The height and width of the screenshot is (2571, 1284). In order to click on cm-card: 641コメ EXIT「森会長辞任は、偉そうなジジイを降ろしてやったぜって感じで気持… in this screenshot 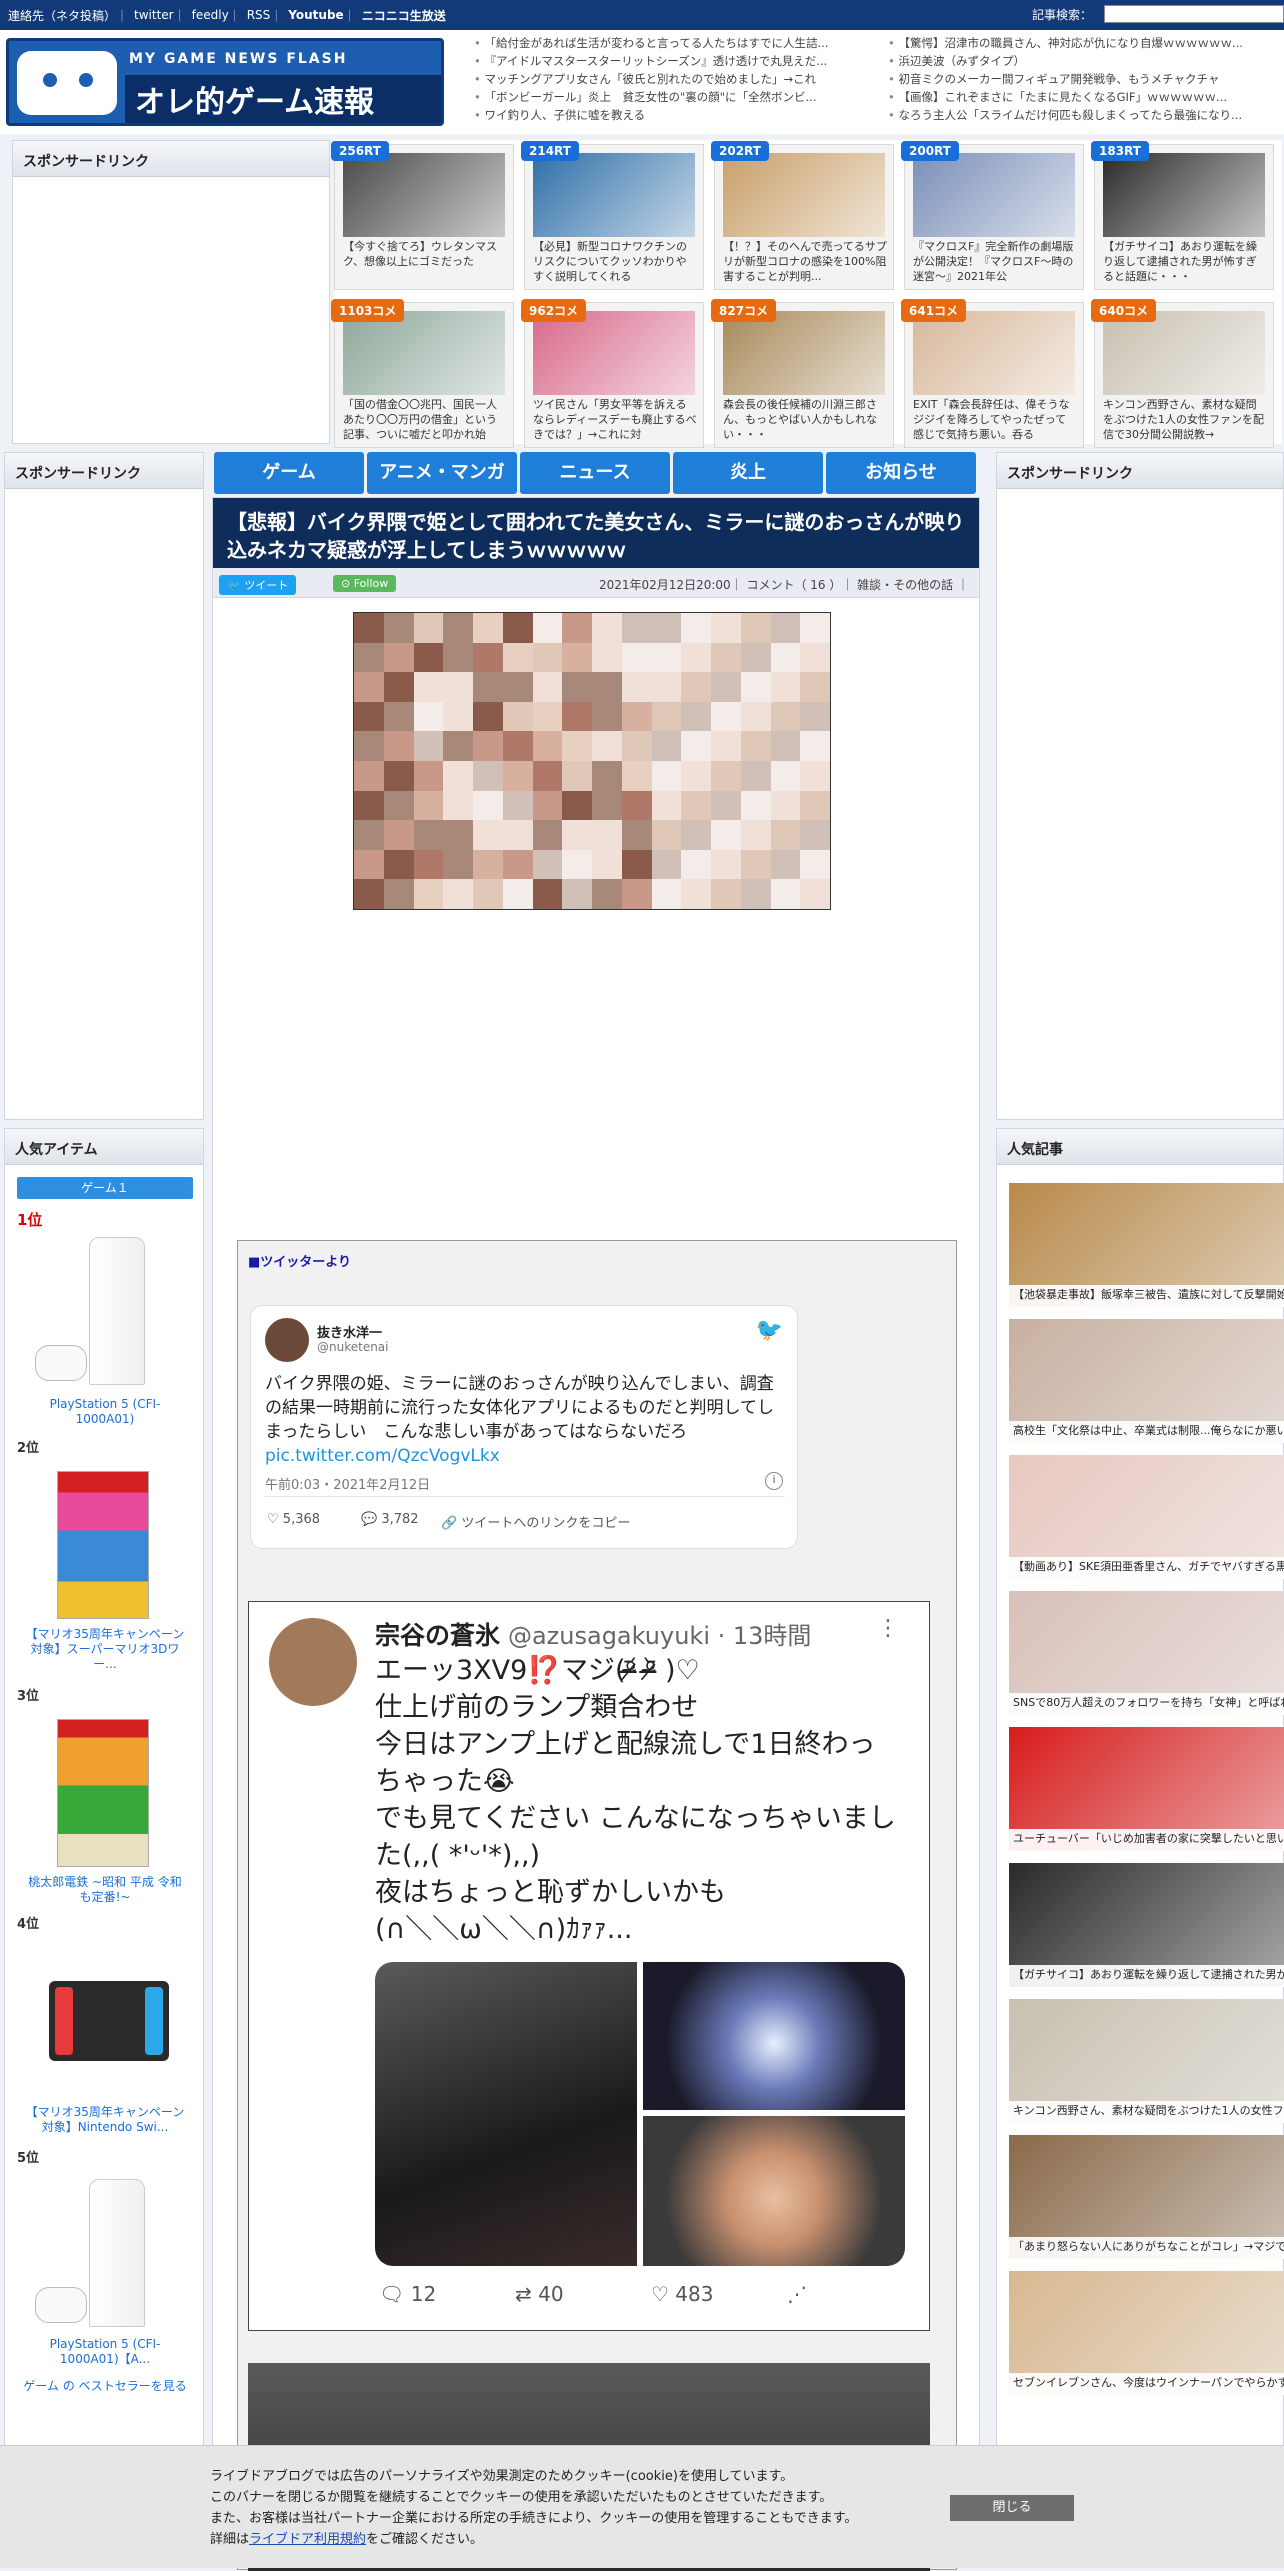, I will do `click(992, 373)`.